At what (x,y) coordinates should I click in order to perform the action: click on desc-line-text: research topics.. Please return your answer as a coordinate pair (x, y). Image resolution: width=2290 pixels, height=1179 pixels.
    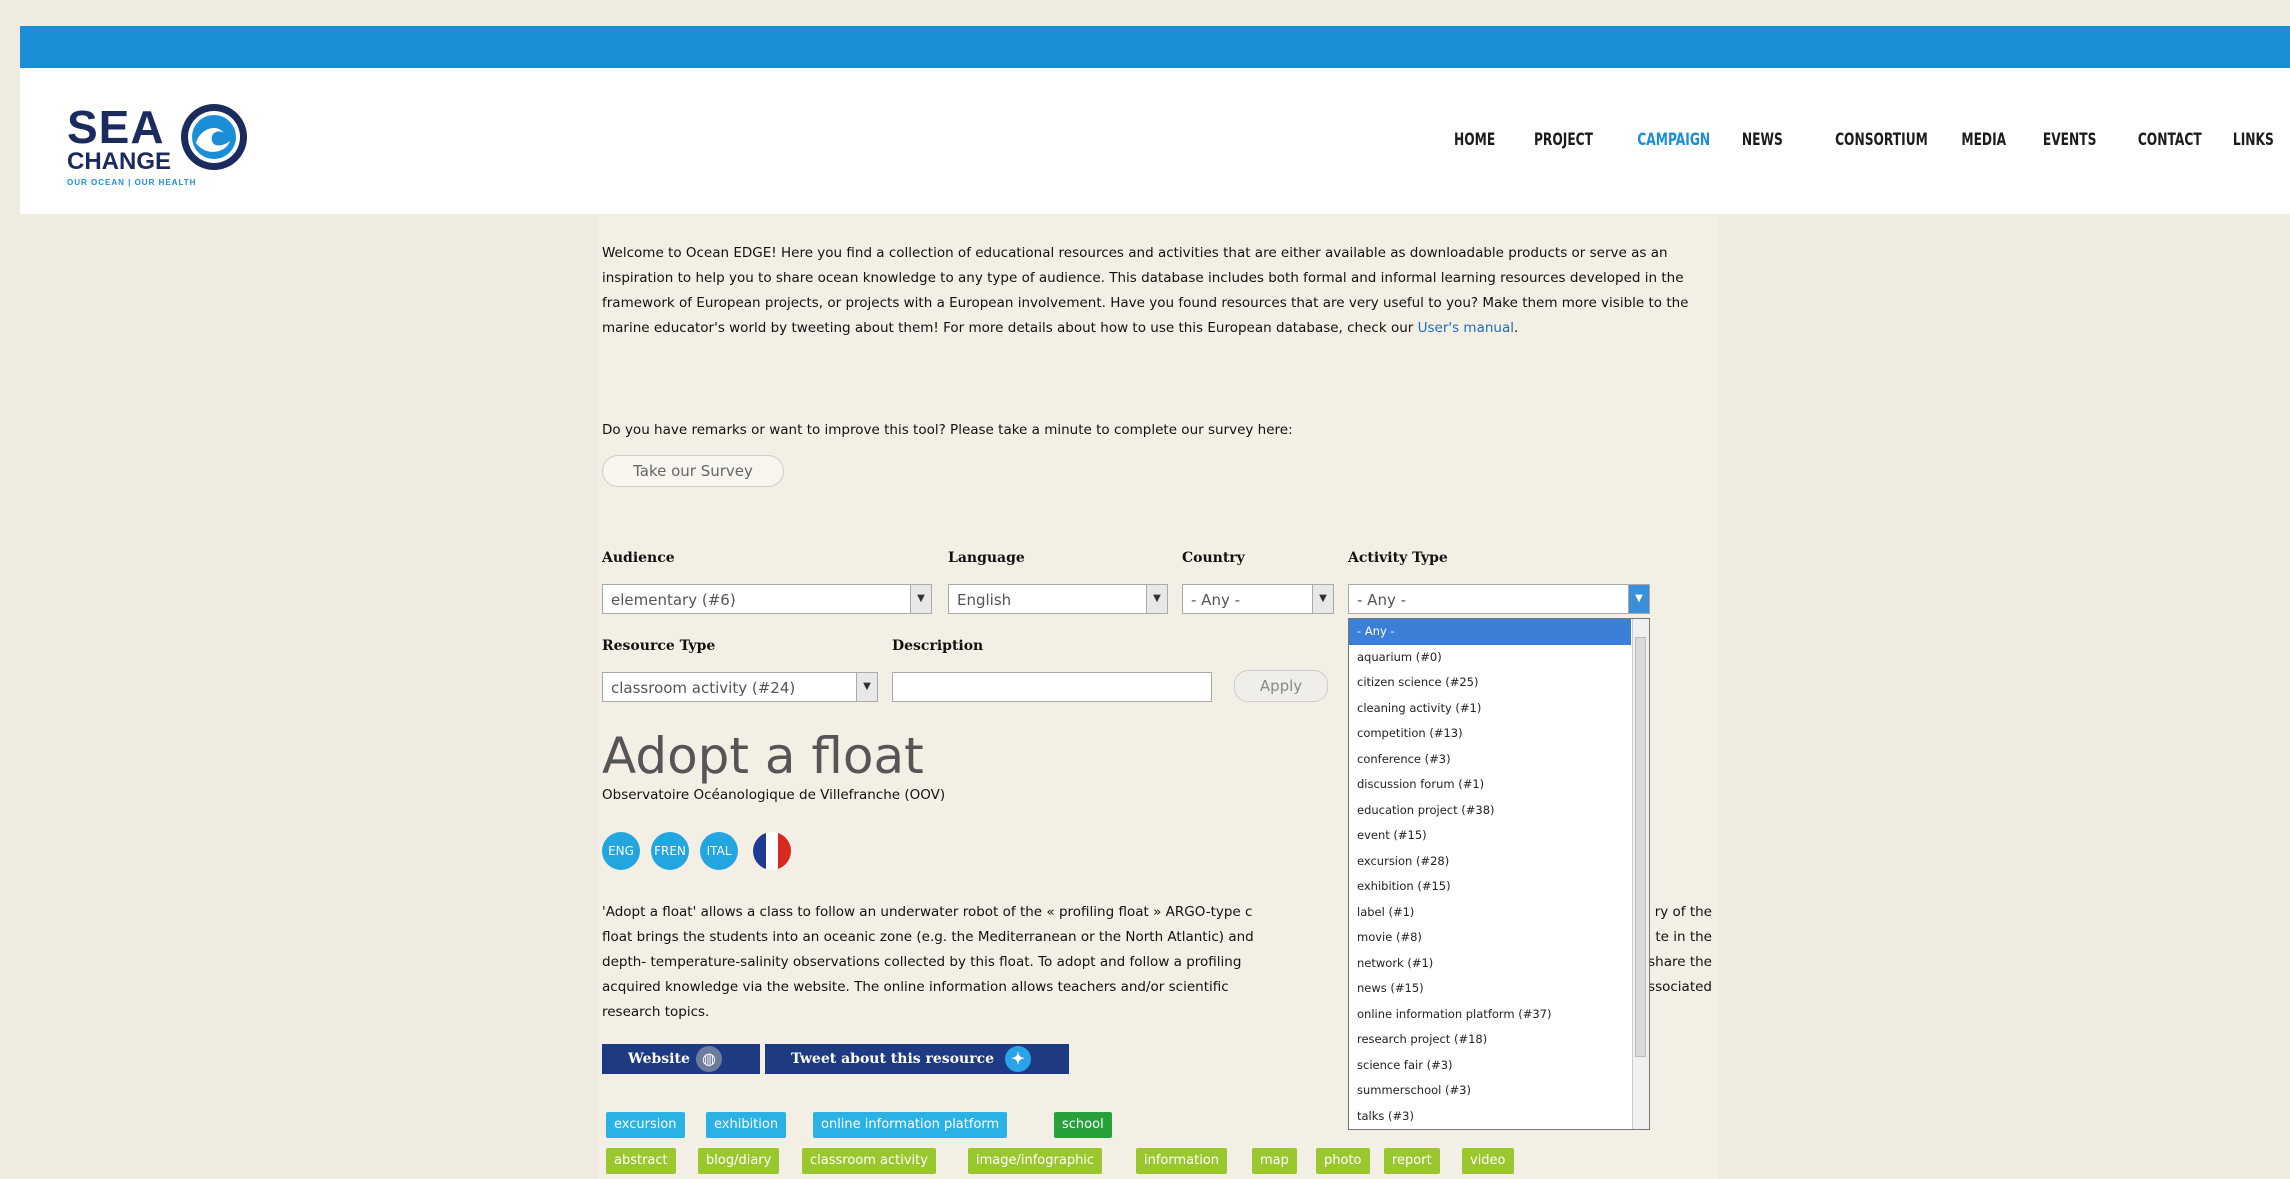
    Looking at the image, I should click on (656, 1012).